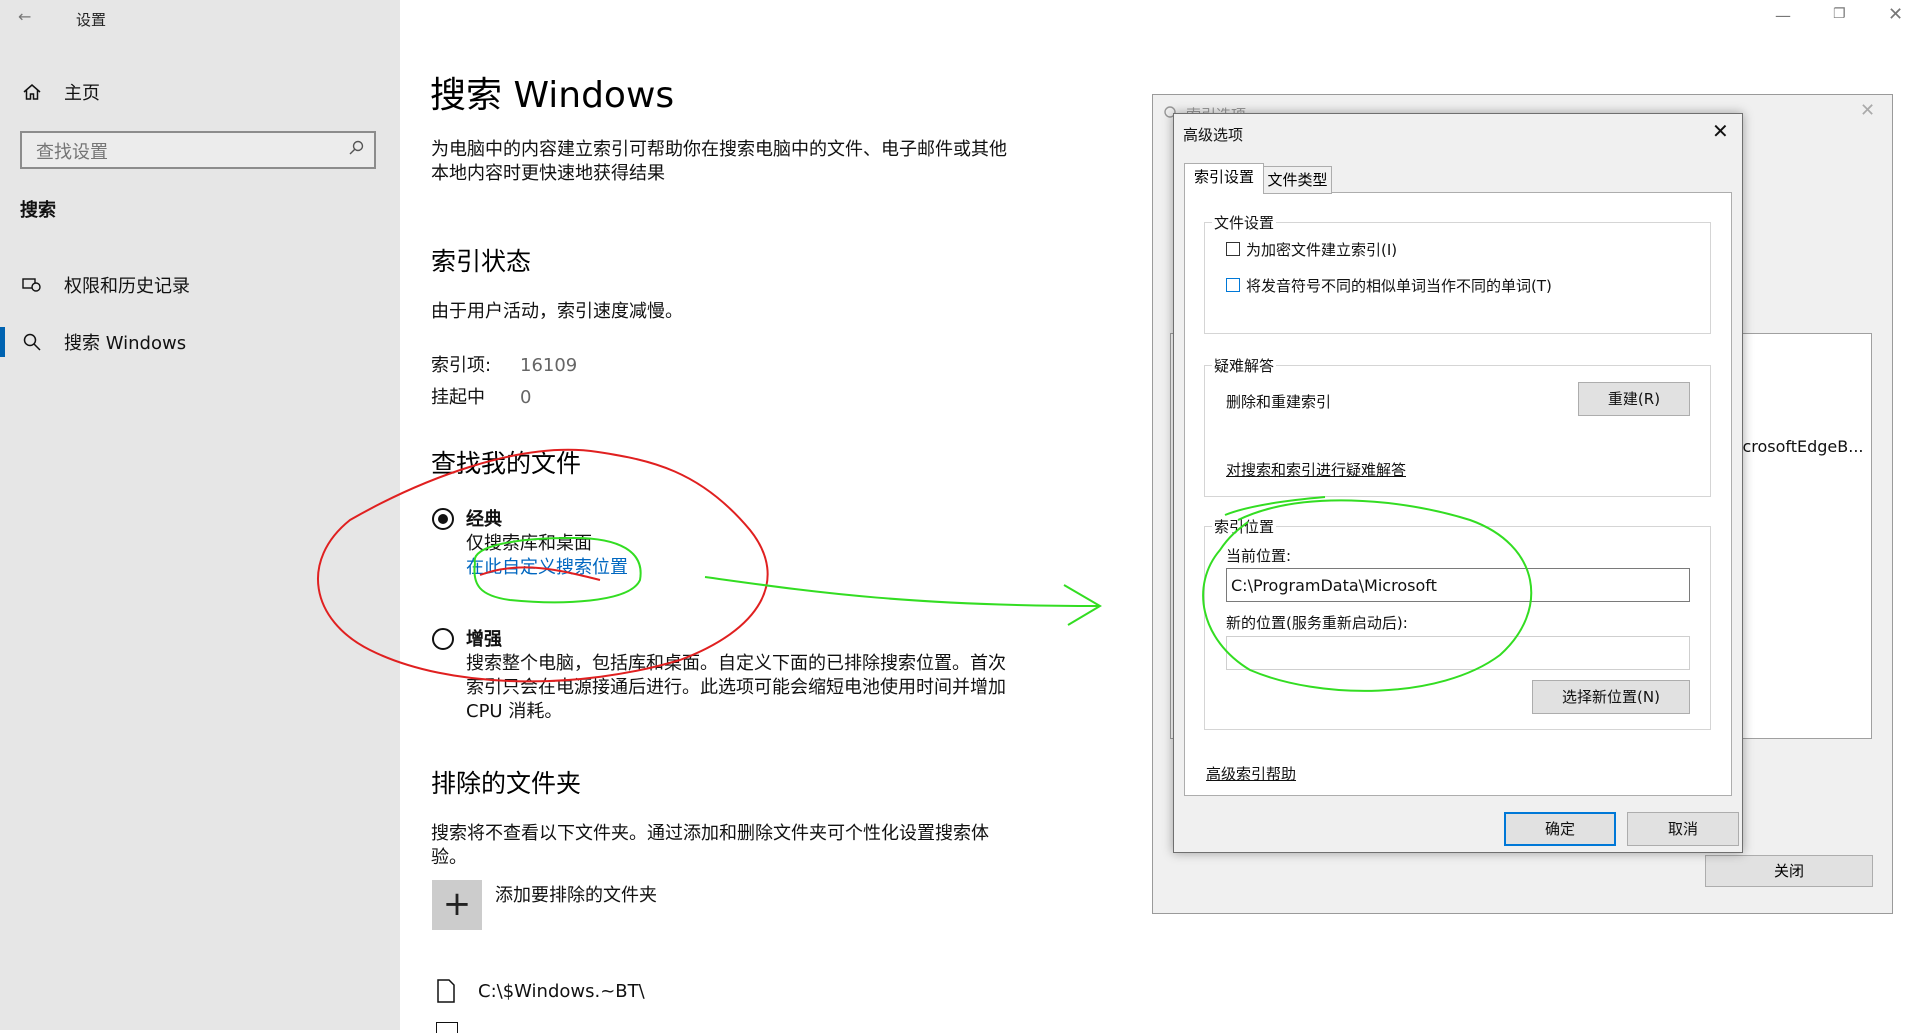 This screenshot has height=1033, width=1920. What do you see at coordinates (481, 261) in the screenshot?
I see `index-status-heading: 索引状态` at bounding box center [481, 261].